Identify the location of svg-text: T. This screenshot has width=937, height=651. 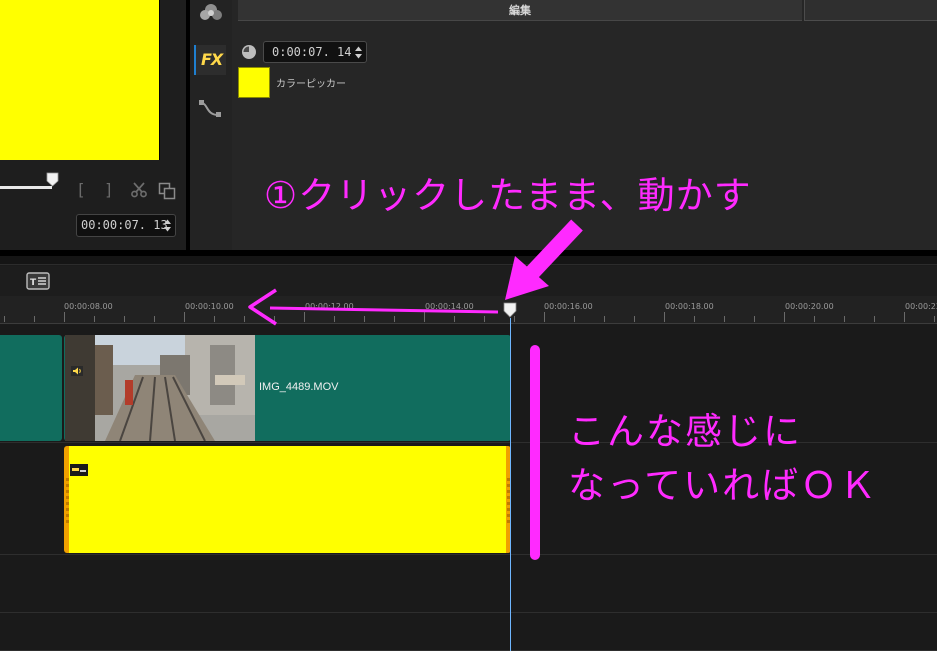
(33, 283).